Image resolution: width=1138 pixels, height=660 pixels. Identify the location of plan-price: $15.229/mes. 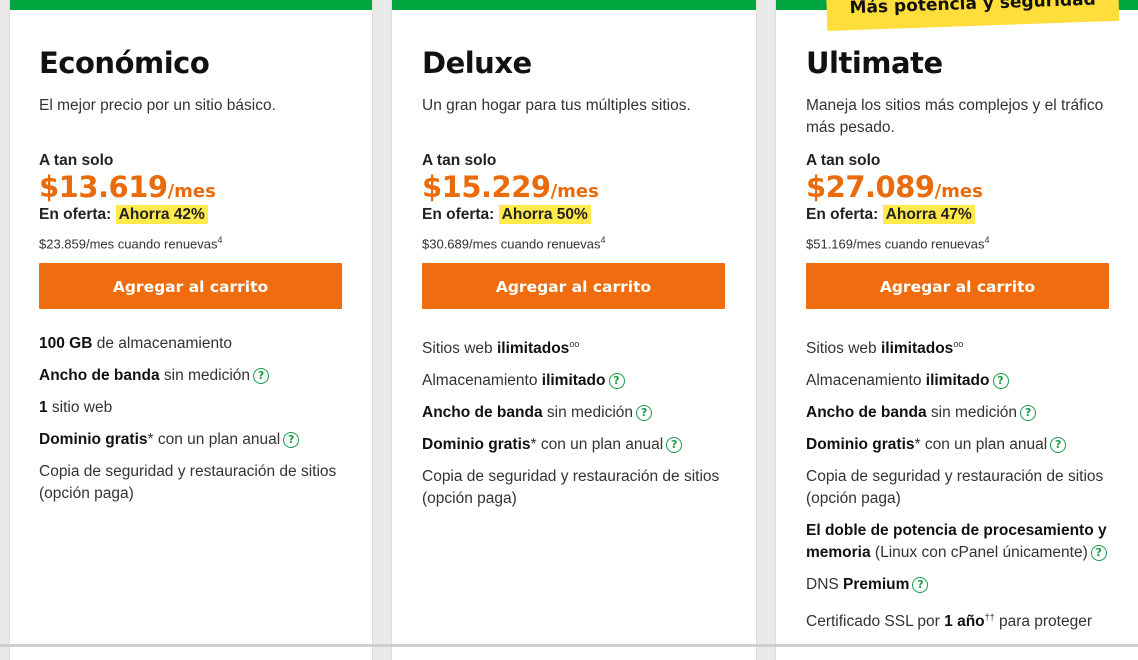
(510, 187).